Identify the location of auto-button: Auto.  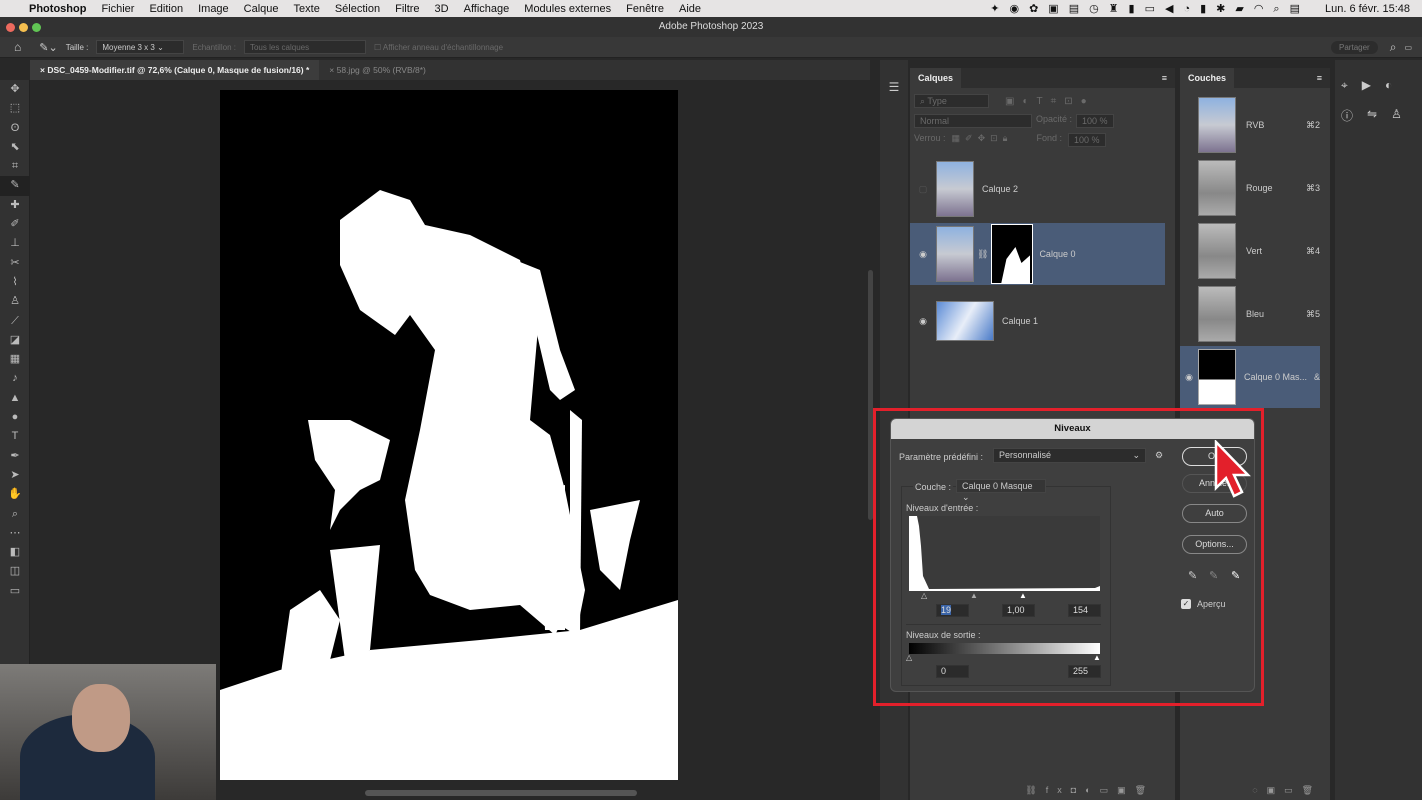
(1214, 513).